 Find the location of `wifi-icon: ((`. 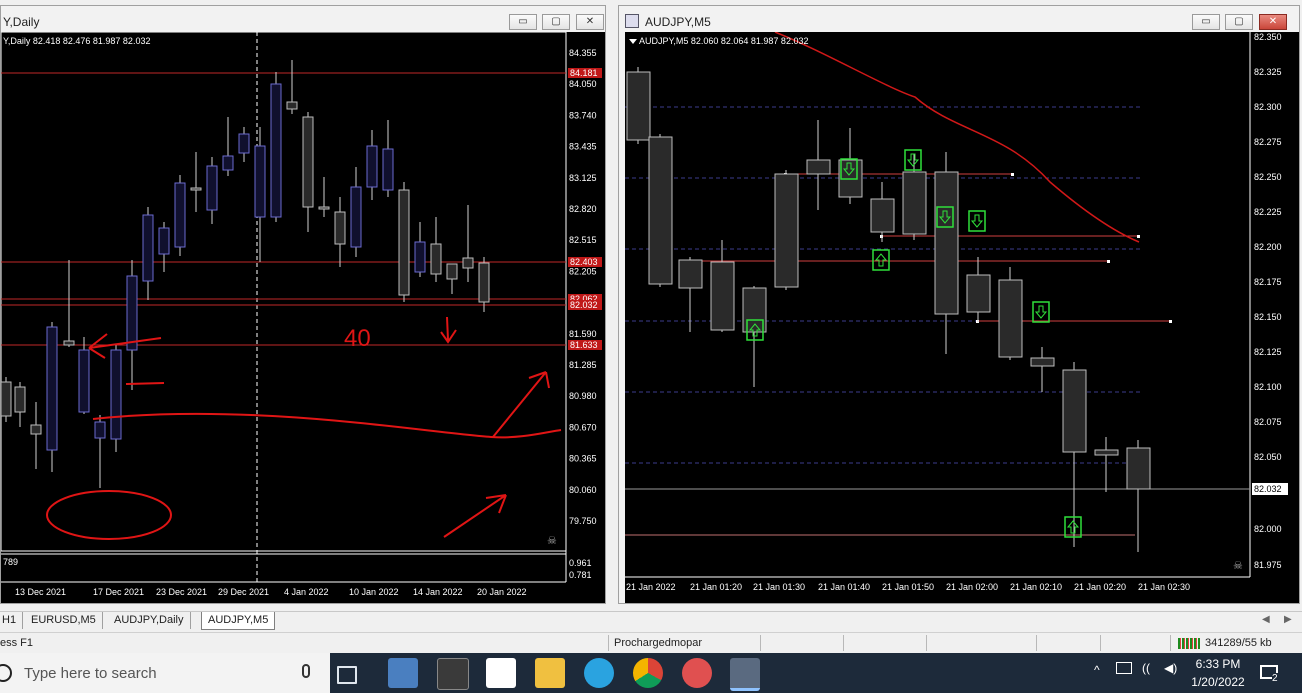

wifi-icon: (( is located at coordinates (1146, 668).